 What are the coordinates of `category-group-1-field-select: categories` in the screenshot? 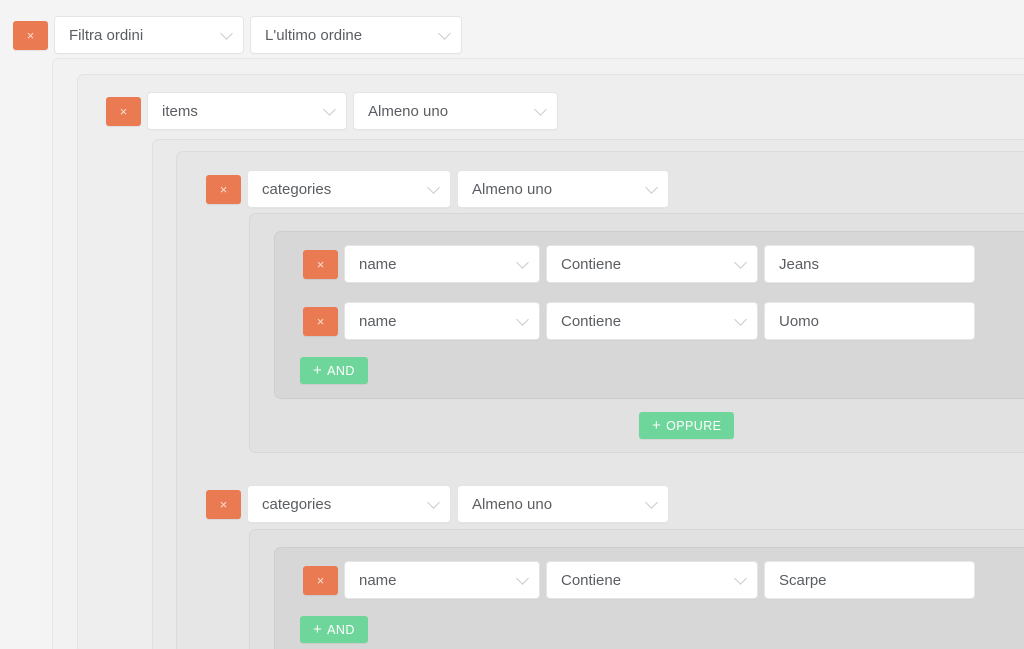 It's located at (349, 189).